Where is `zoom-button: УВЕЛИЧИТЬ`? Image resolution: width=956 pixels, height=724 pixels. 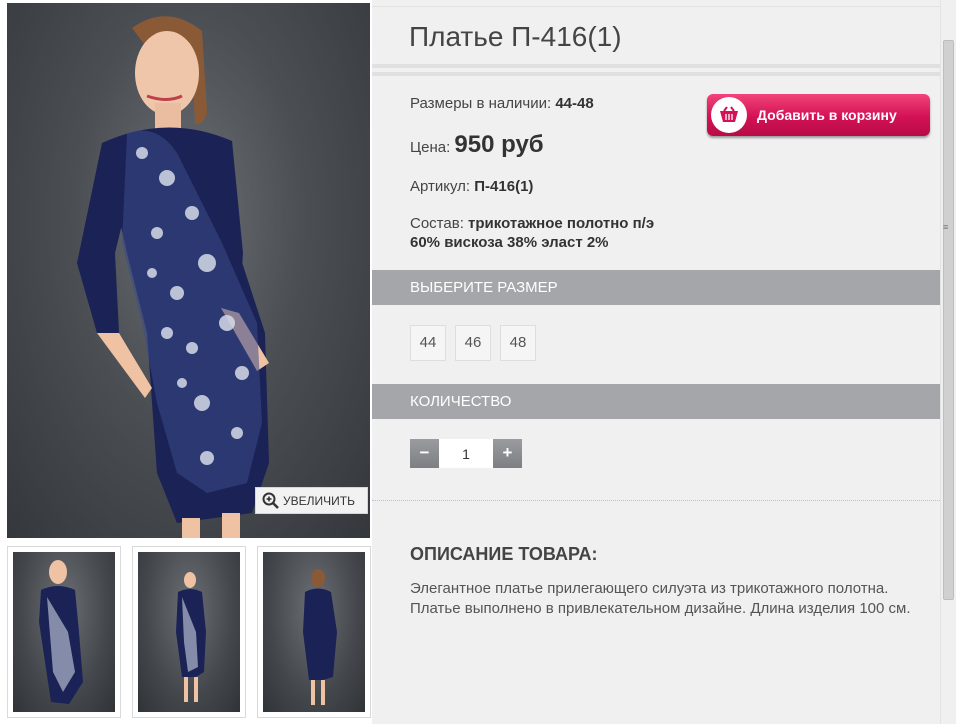
zoom-button: УВЕЛИЧИТЬ is located at coordinates (311, 500).